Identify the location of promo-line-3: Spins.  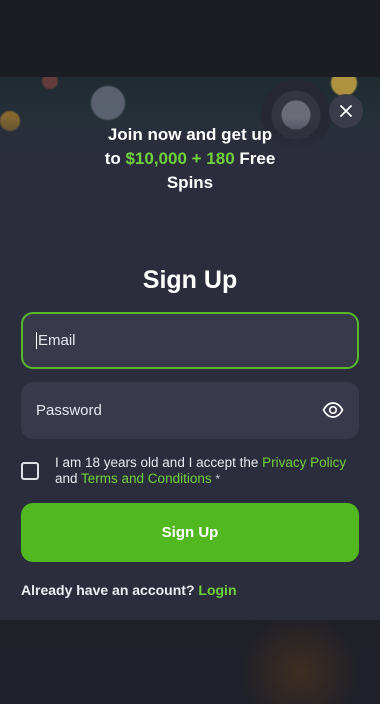
(190, 182).